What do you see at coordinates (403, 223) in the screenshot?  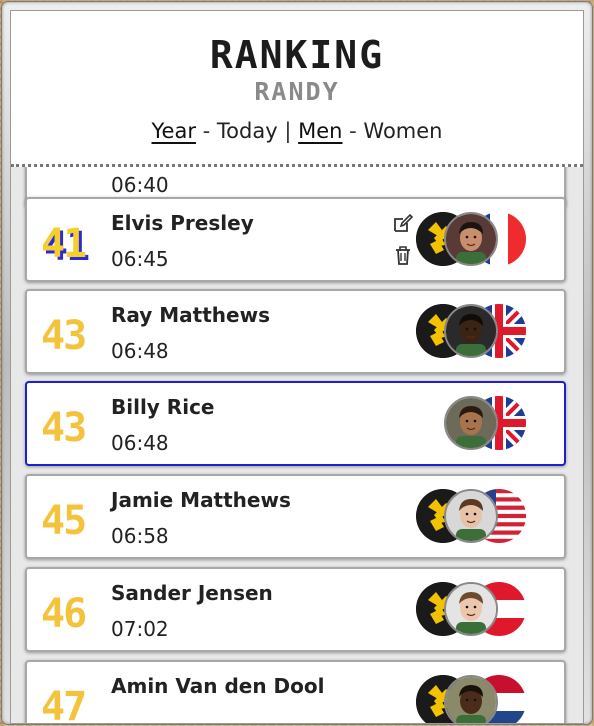 I see `edit-icon` at bounding box center [403, 223].